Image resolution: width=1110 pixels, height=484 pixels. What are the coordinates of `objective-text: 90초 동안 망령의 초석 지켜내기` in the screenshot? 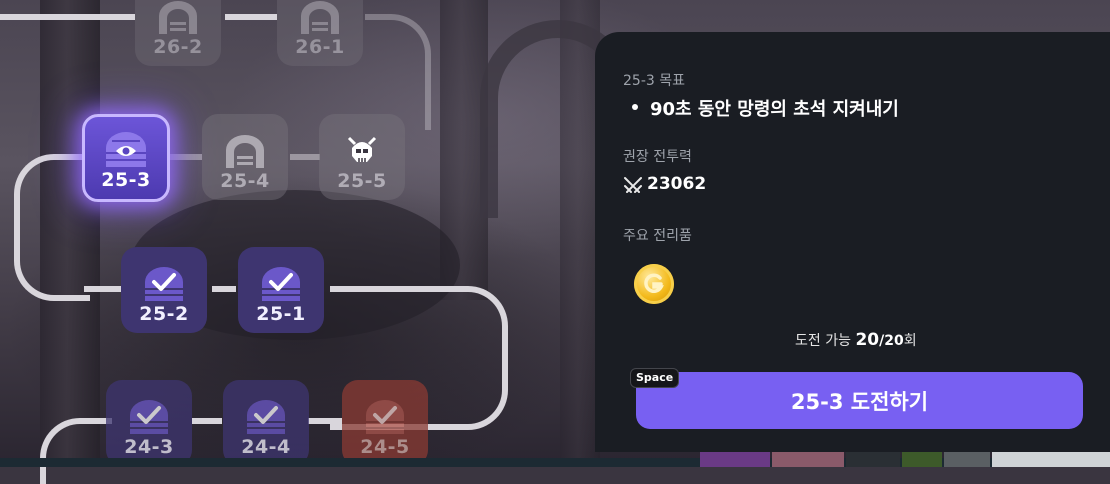 It's located at (774, 109).